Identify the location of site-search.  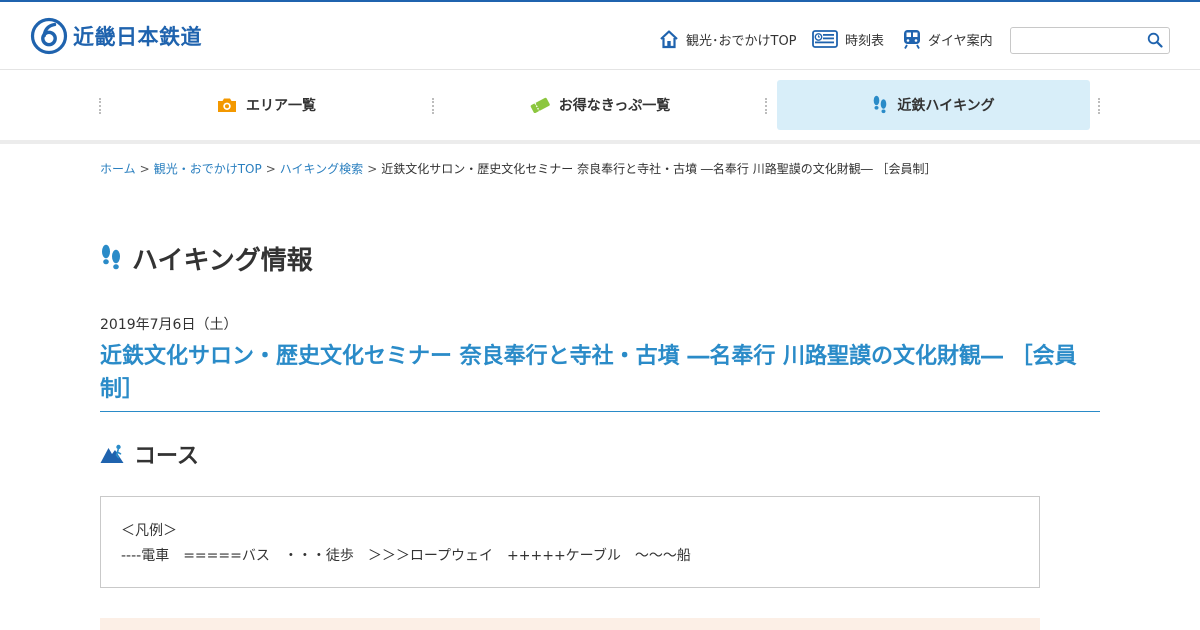
(1090, 40).